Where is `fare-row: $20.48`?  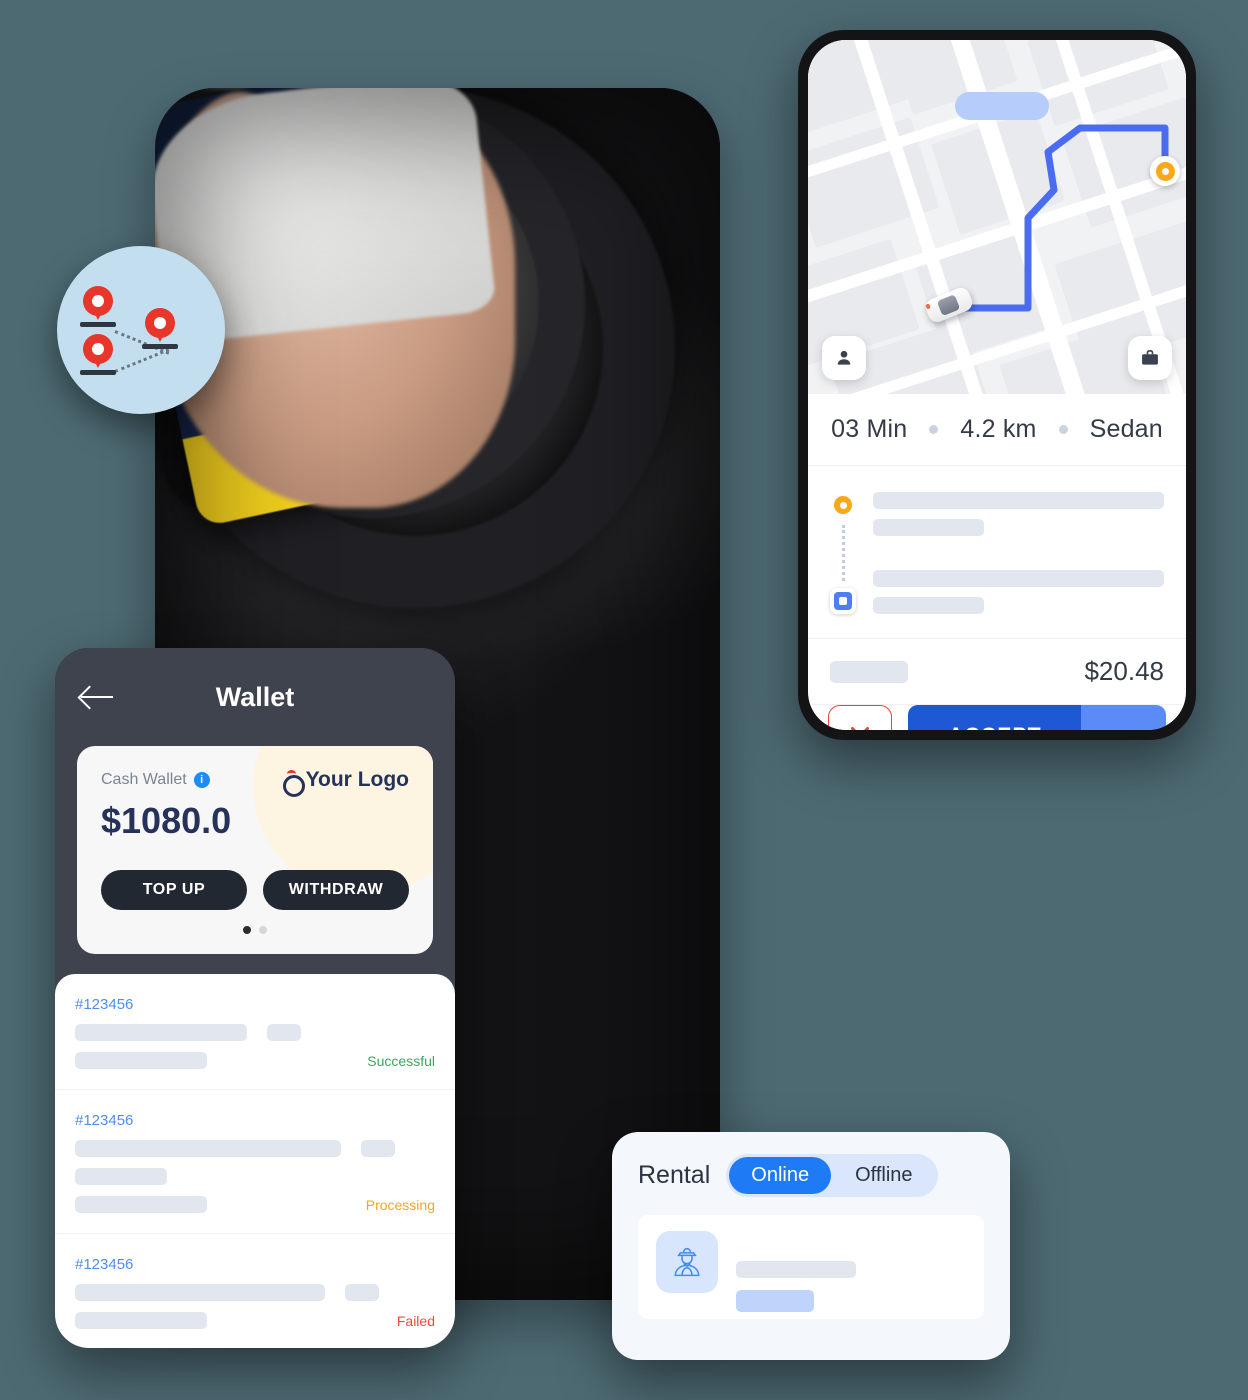 fare-row: $20.48 is located at coordinates (997, 672).